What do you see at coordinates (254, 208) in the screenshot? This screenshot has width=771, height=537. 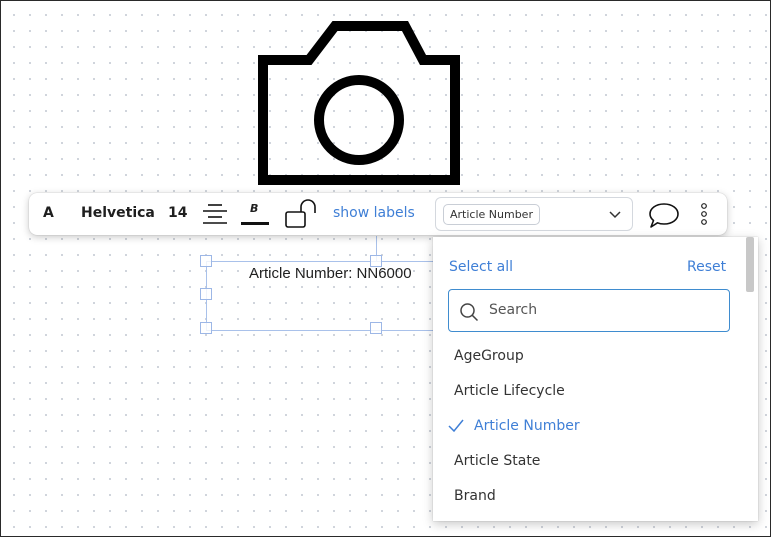 I see `bold-icon: B` at bounding box center [254, 208].